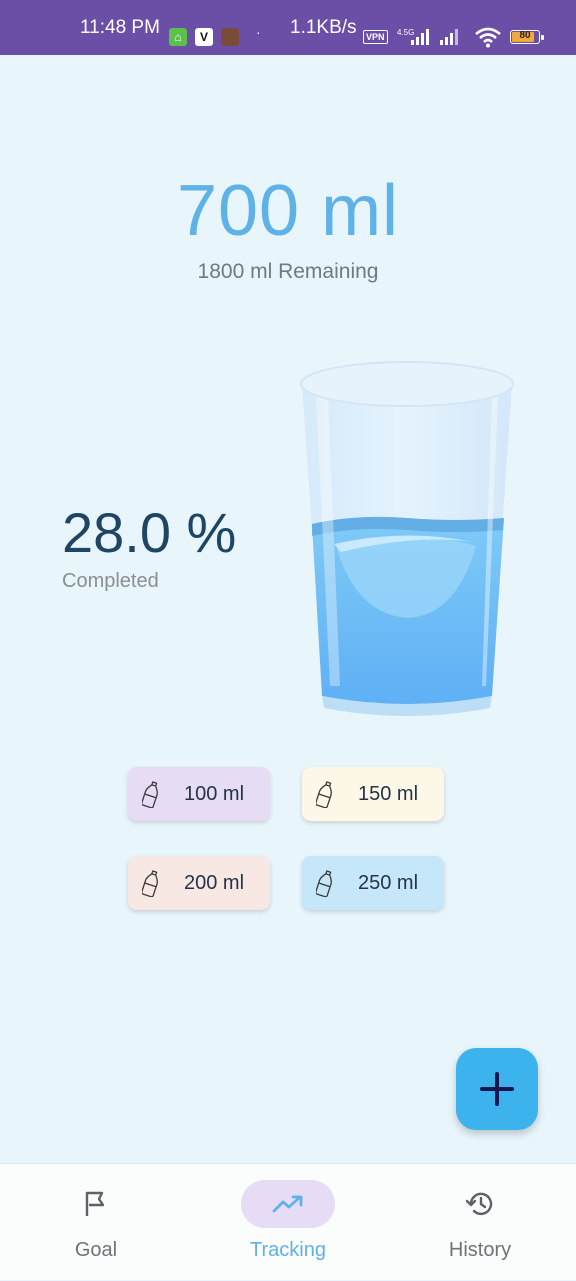  I want to click on signal-icon: 4.5G, so click(427, 36).